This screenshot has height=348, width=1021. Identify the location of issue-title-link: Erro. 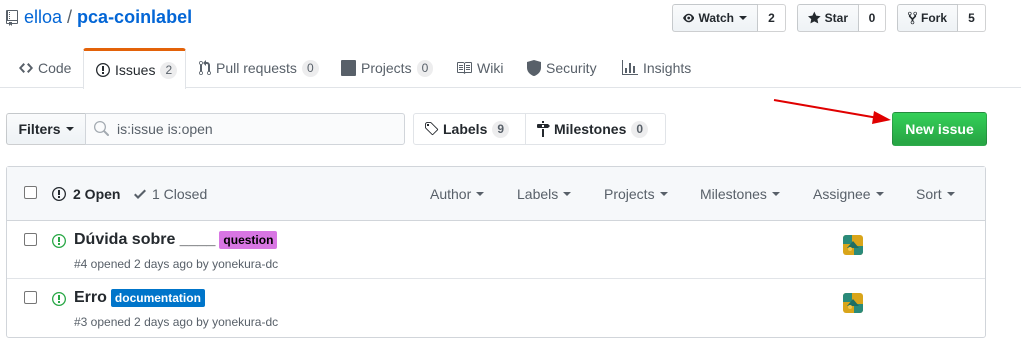
(90, 298).